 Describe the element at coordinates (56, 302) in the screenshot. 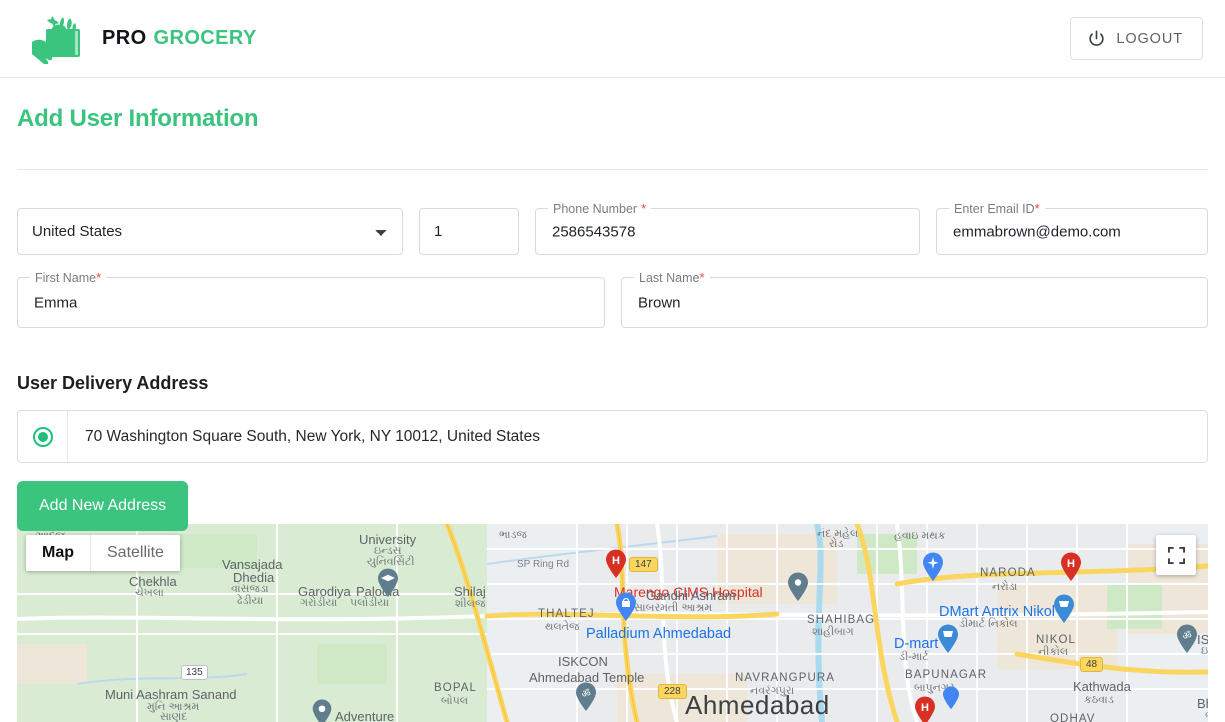

I see `first-name-value: Emma` at that location.